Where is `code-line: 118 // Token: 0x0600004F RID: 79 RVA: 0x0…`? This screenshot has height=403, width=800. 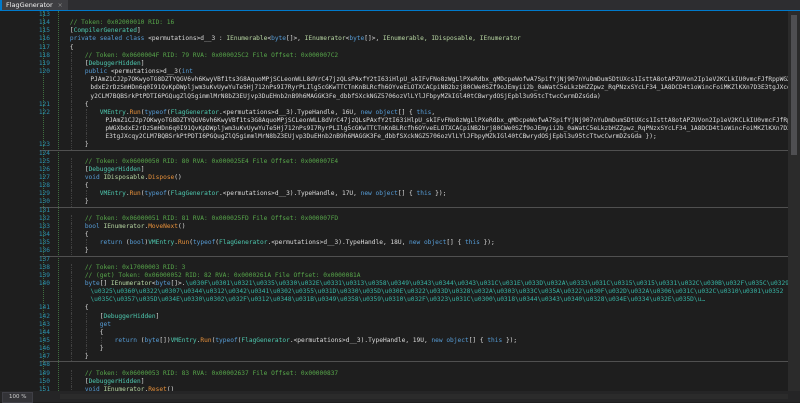
code-line: 118 // Token: 0x0600004F RID: 79 RVA: 0x0… is located at coordinates (394, 55).